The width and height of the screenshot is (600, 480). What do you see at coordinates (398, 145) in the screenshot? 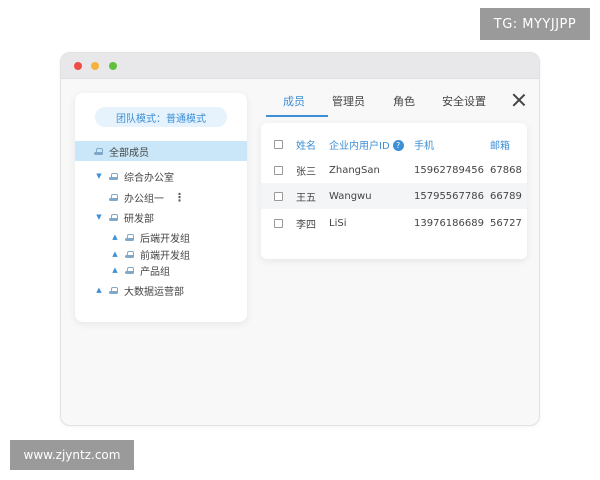
I see `help-icon: ?` at bounding box center [398, 145].